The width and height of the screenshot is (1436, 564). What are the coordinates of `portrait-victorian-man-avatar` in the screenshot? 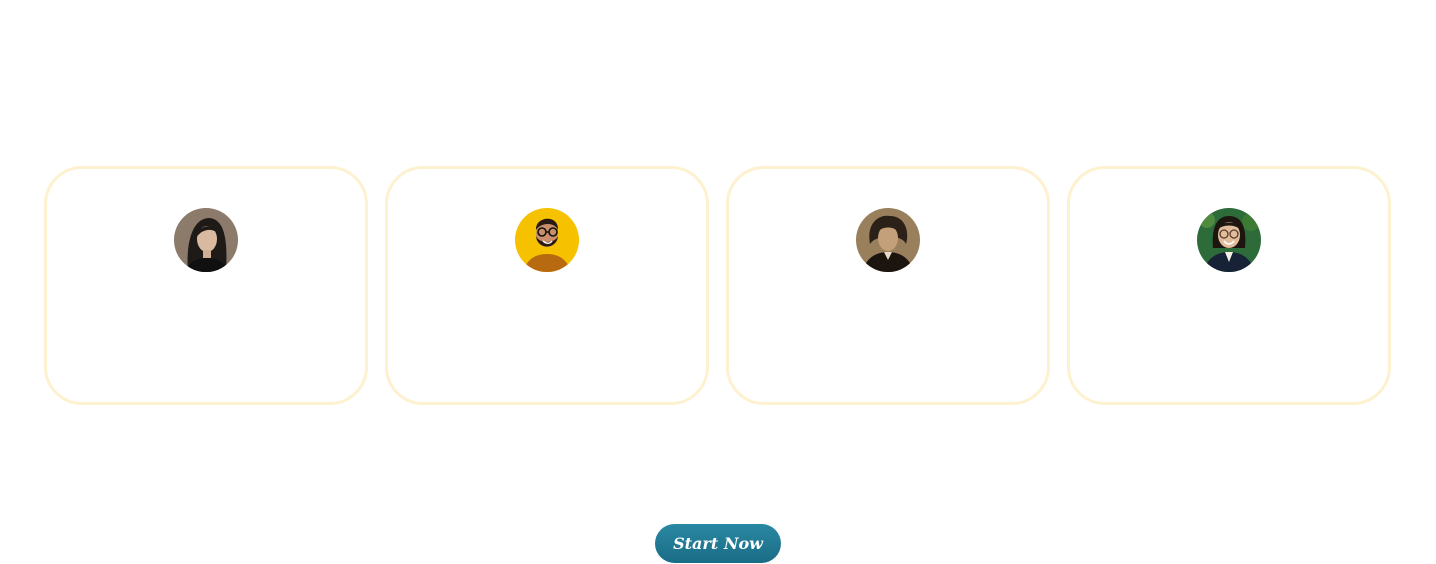 It's located at (888, 240).